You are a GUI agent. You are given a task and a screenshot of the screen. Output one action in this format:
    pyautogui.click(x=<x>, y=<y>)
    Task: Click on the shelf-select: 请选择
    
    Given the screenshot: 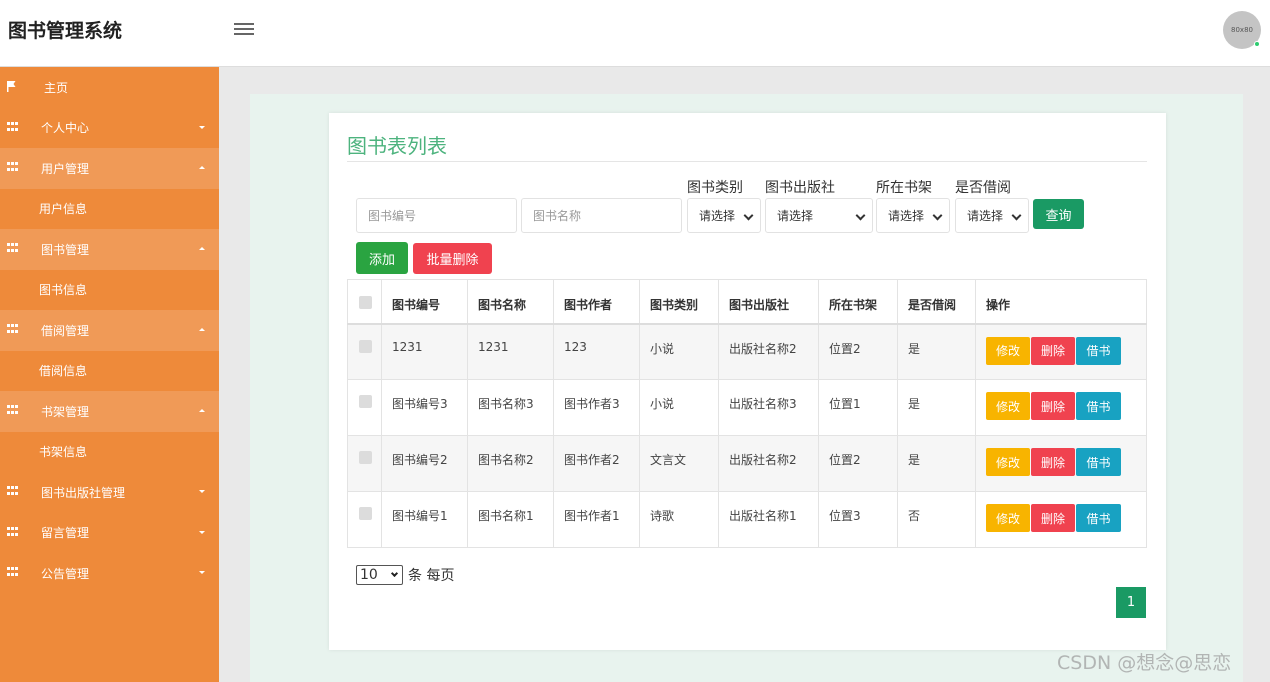 What is the action you would take?
    pyautogui.click(x=913, y=215)
    